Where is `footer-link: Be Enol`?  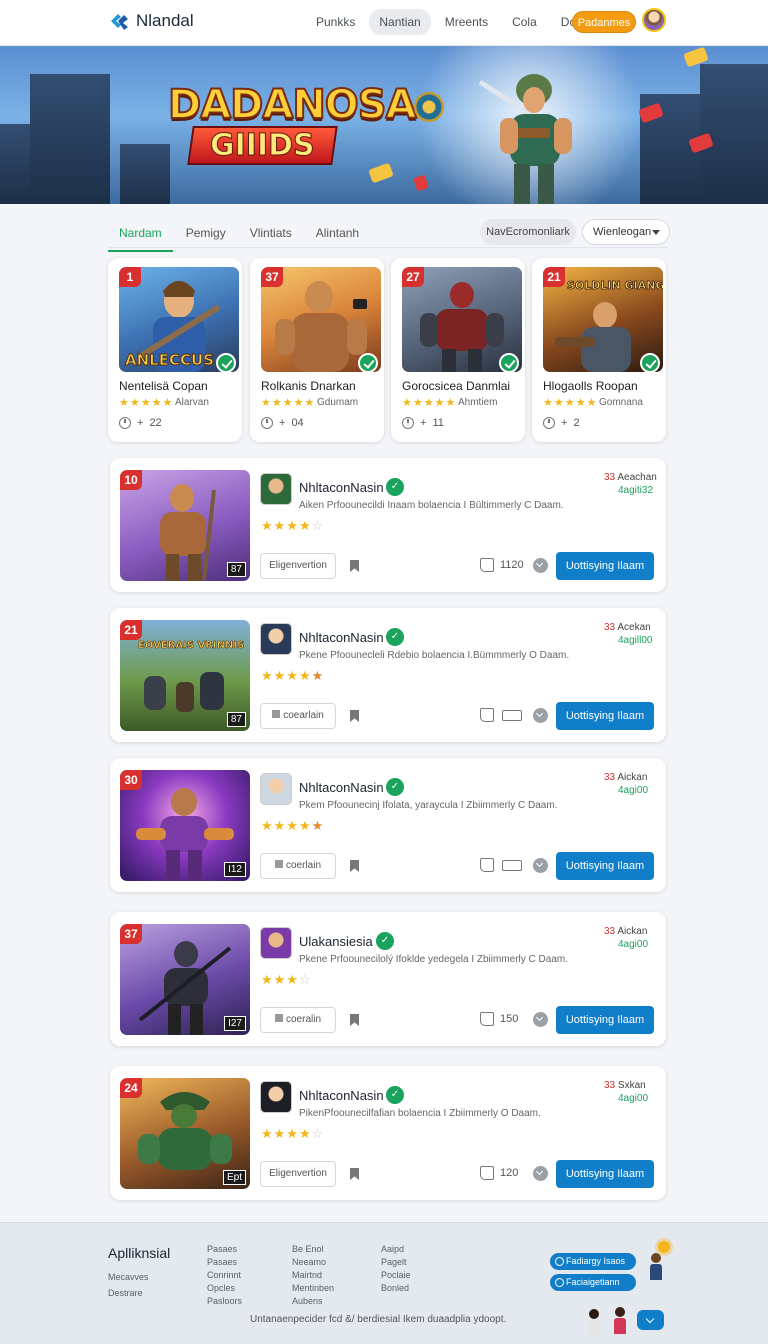 footer-link: Be Enol is located at coordinates (313, 1249).